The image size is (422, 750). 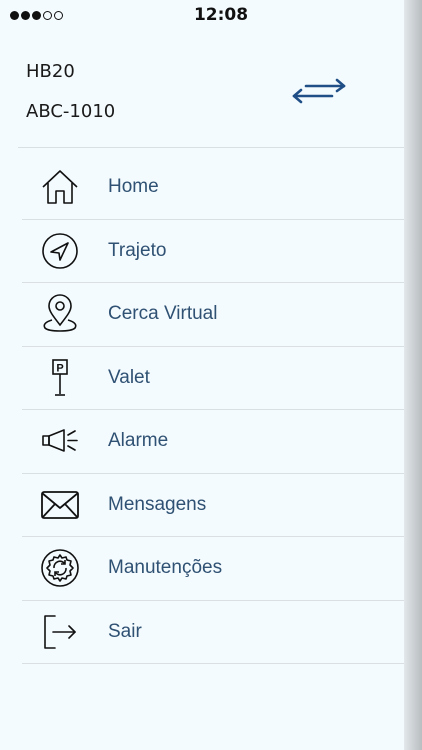 What do you see at coordinates (163, 314) in the screenshot?
I see `menu-item-label: Cerca Virtual` at bounding box center [163, 314].